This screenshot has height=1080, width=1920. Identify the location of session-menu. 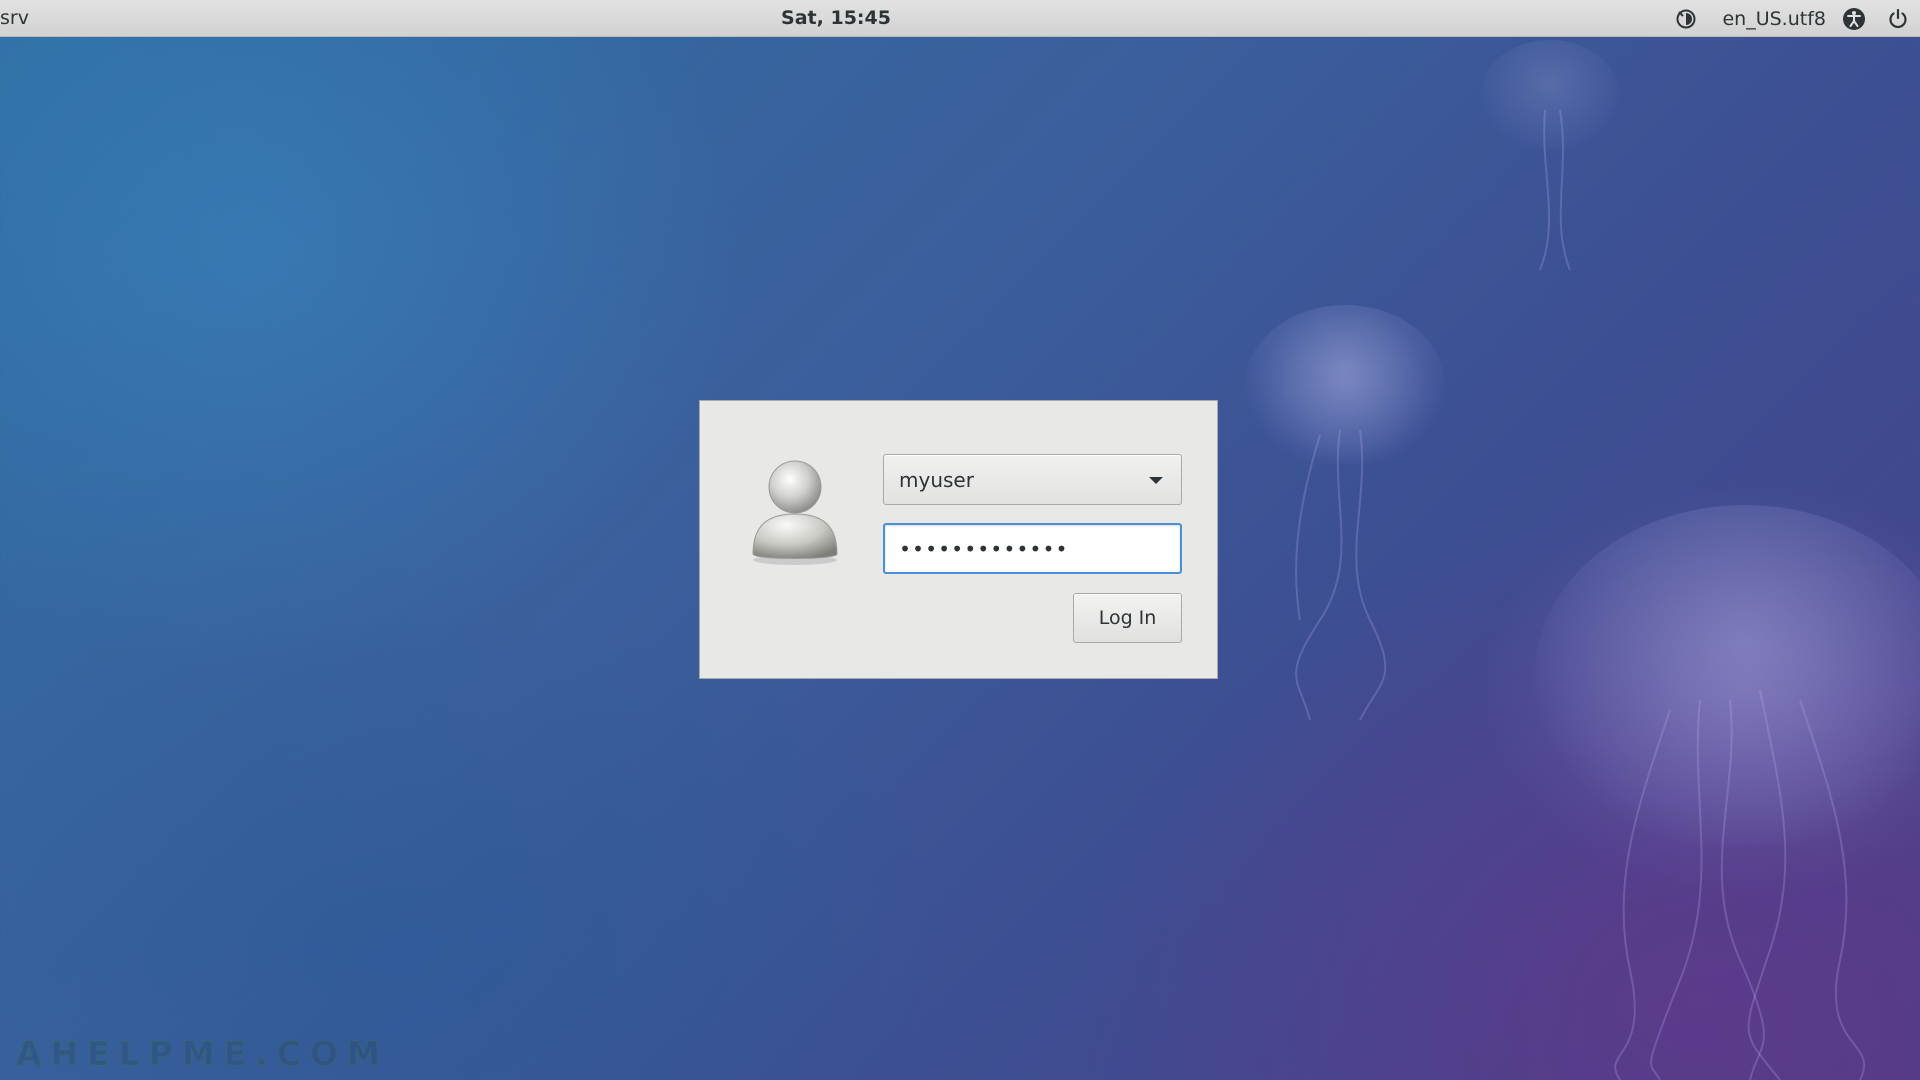
(1686, 18).